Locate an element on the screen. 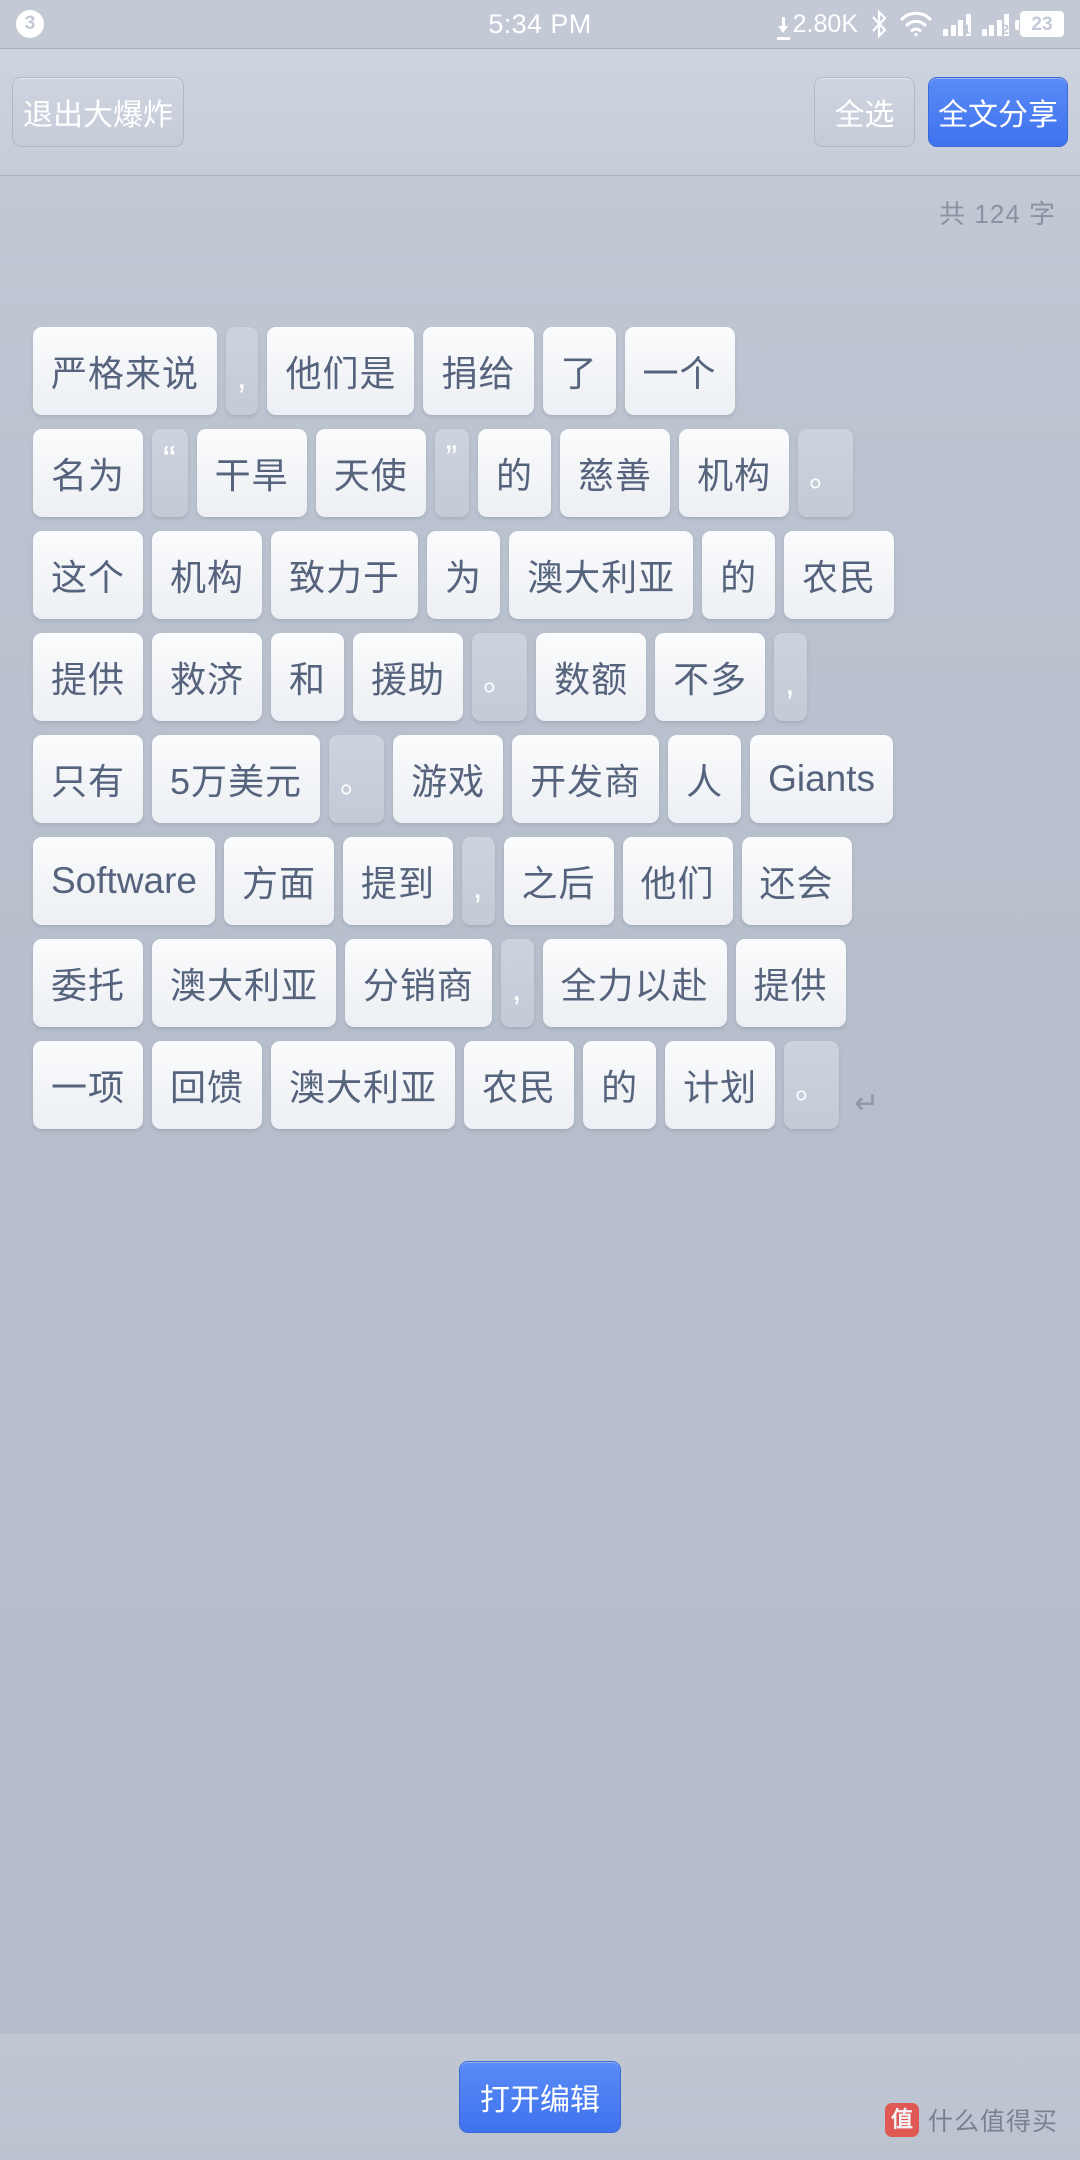 This screenshot has width=1080, height=2160. battery-icon: 23 is located at coordinates (1039, 24).